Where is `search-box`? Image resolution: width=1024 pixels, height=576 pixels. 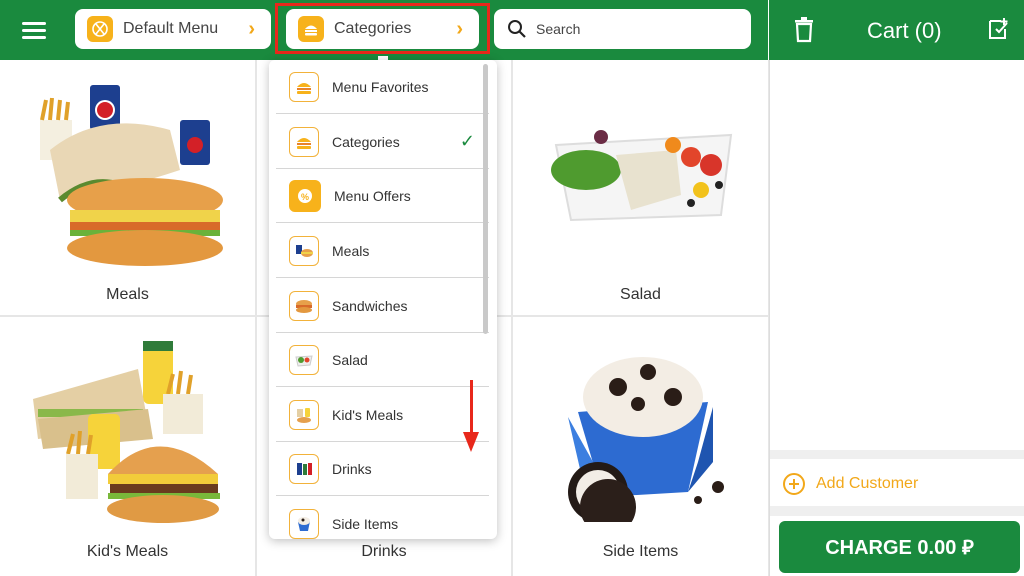
search-box is located at coordinates (622, 29).